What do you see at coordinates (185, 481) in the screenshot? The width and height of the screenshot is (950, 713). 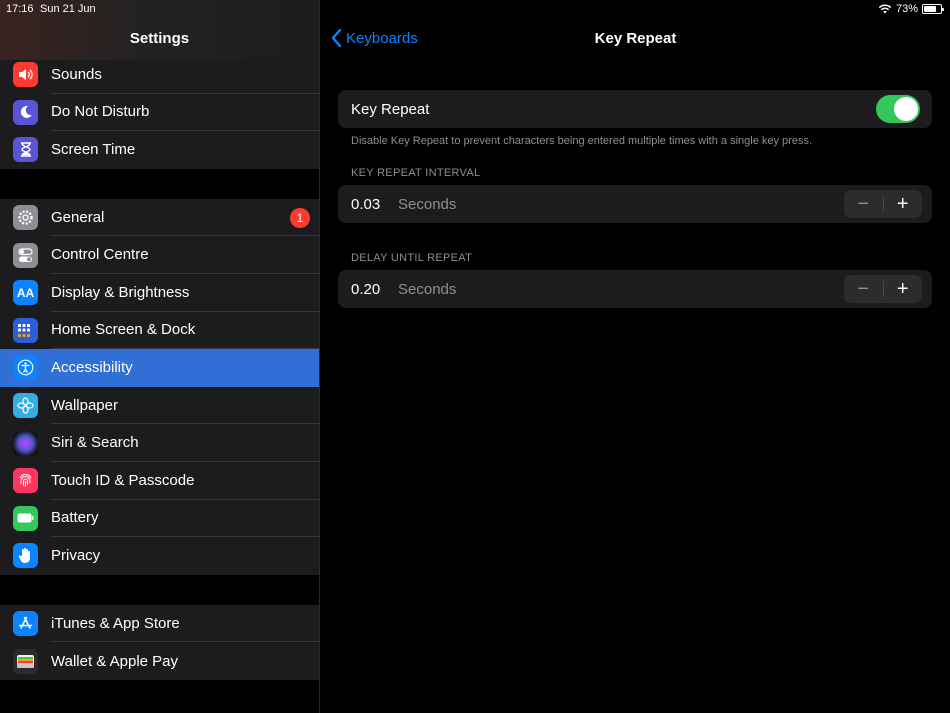 I see `sidebar-item-label: Touch ID & Passcode` at bounding box center [185, 481].